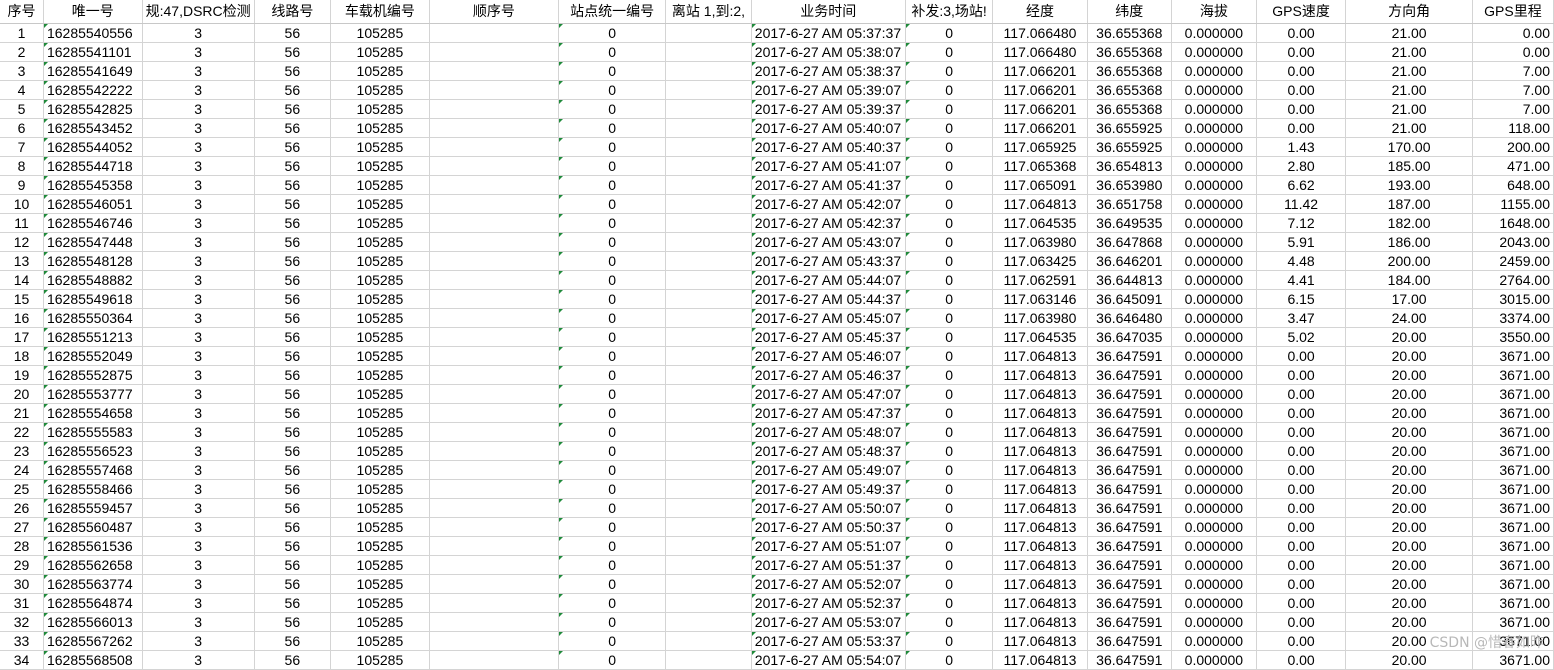  I want to click on gps-mileage-cell: 2764.00, so click(1513, 280).